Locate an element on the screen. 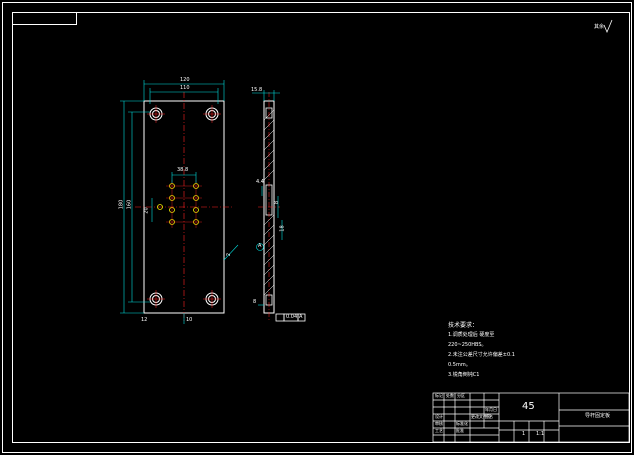 This screenshot has width=634, height=455. tb-row-1: 处数 is located at coordinates (450, 395).